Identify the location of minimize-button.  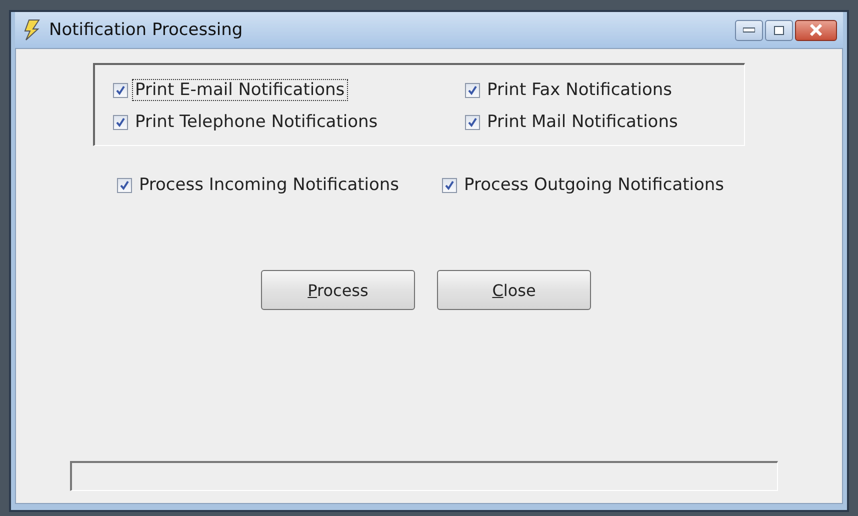
(749, 30).